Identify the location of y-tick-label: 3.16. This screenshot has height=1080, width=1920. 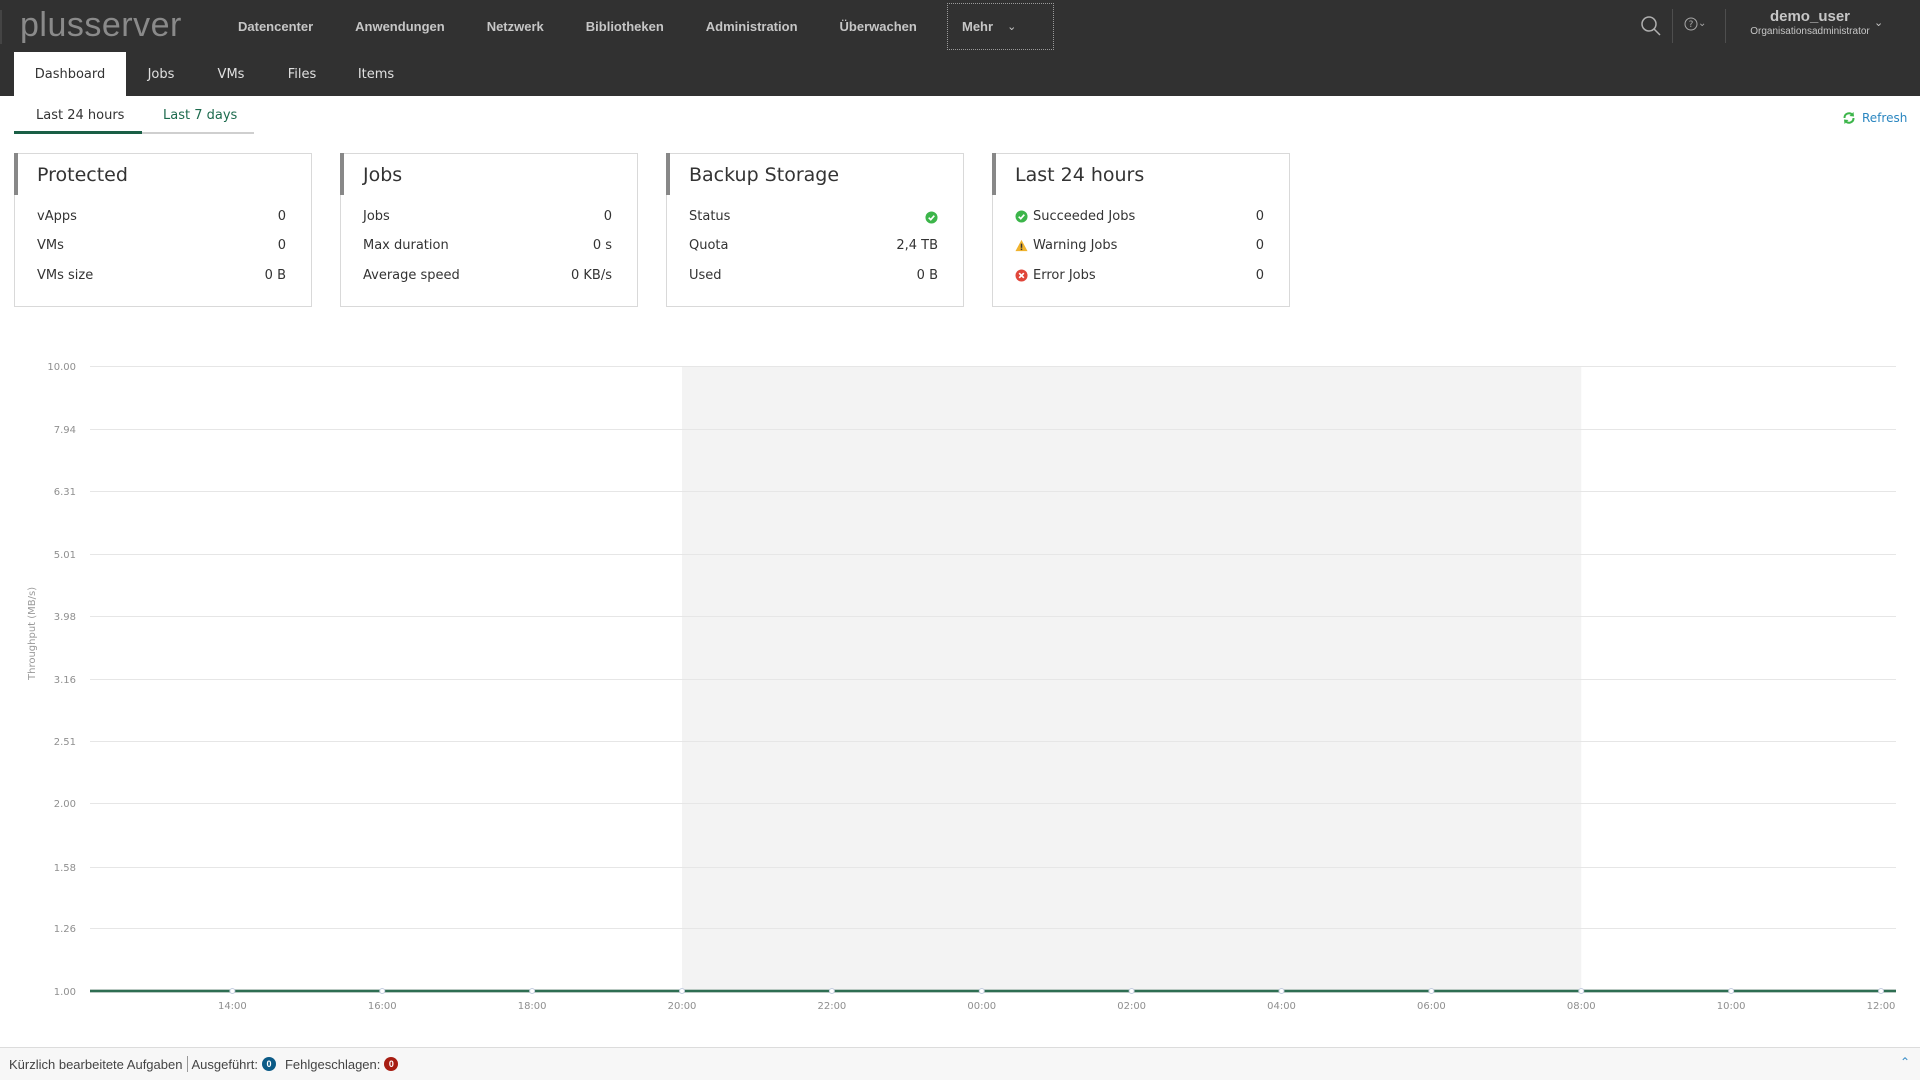
(65, 680).